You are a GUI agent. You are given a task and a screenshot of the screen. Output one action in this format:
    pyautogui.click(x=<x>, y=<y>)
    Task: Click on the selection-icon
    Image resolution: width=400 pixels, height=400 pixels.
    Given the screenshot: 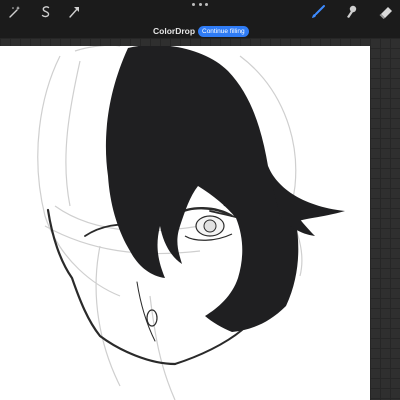 What is the action you would take?
    pyautogui.click(x=46, y=12)
    